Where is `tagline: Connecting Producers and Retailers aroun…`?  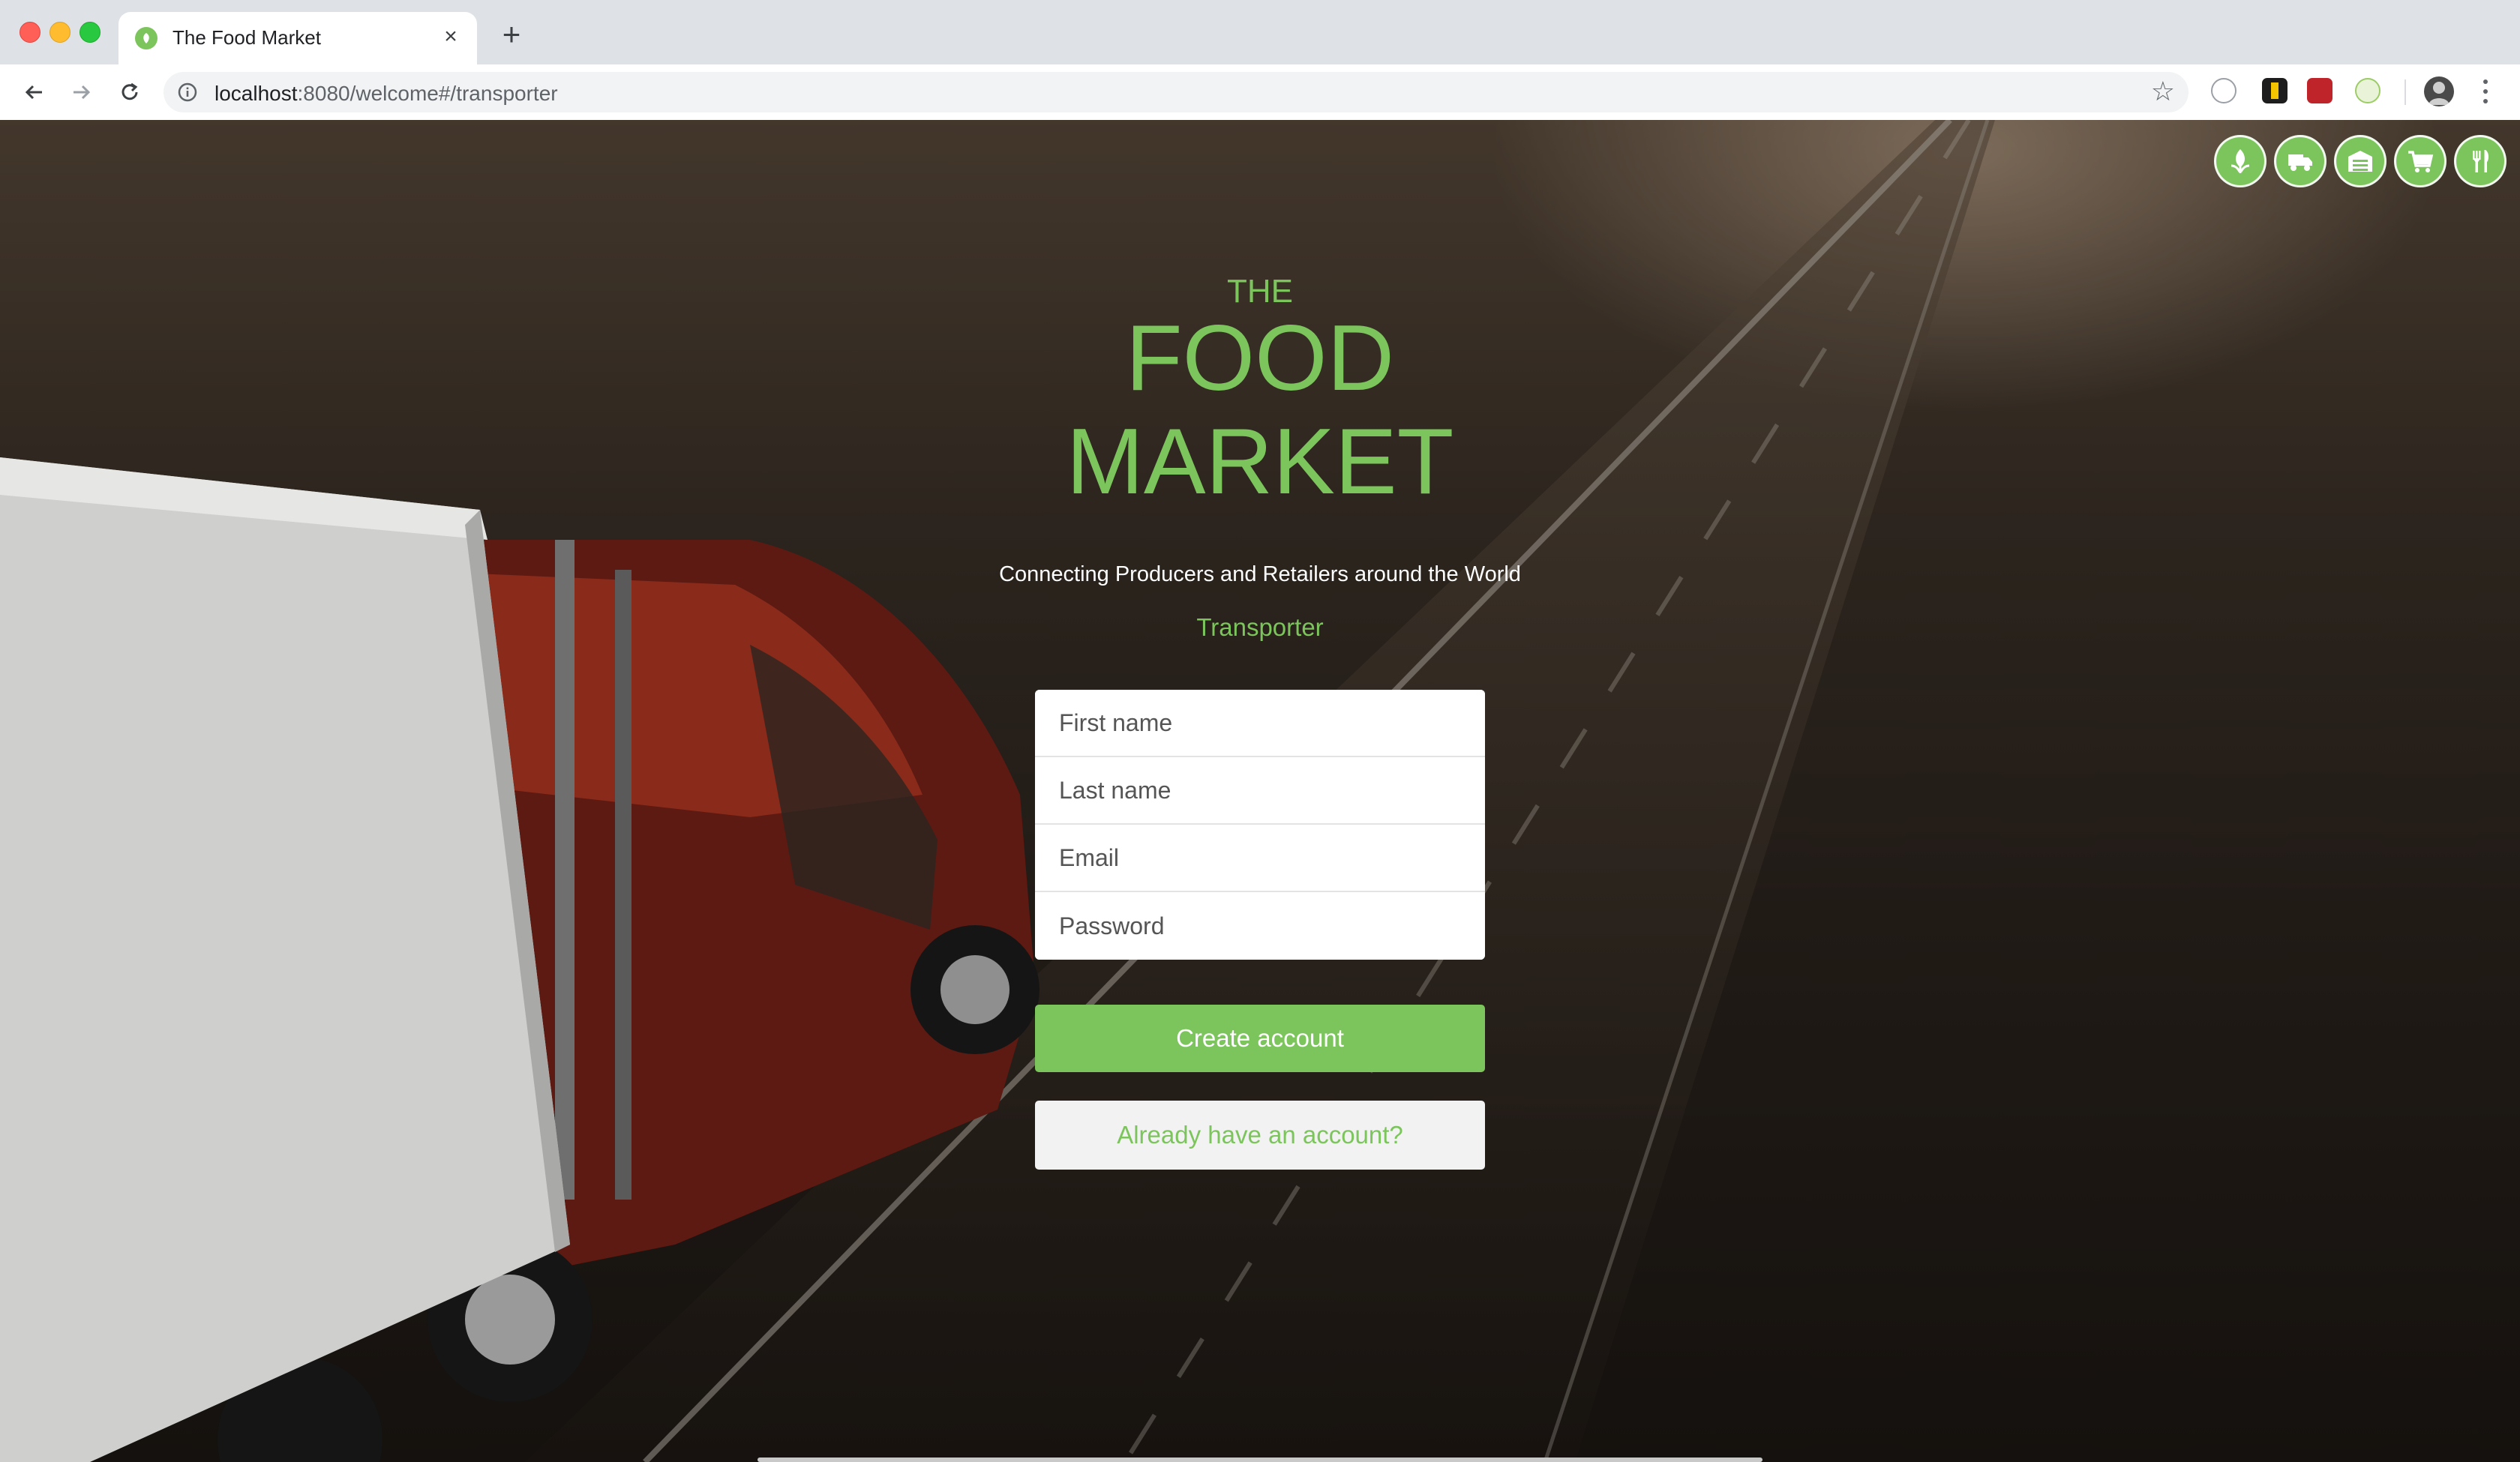
tagline: Connecting Producers and Retailers aroun… is located at coordinates (1260, 574).